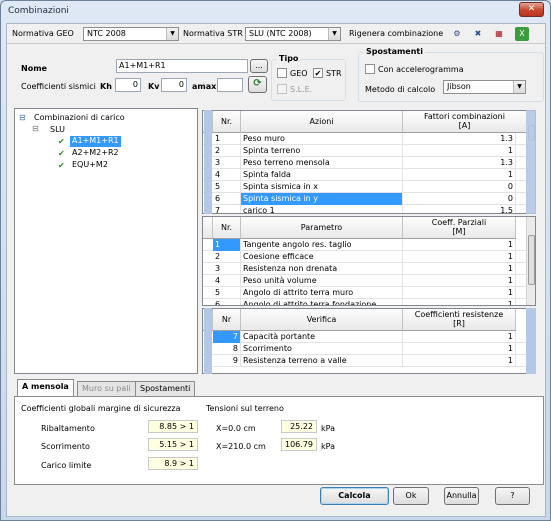 Image resolution: width=551 pixels, height=521 pixels. Describe the element at coordinates (293, 34) in the screenshot. I see `normativa-str-select: SLU (NTC 2008) ▼` at that location.